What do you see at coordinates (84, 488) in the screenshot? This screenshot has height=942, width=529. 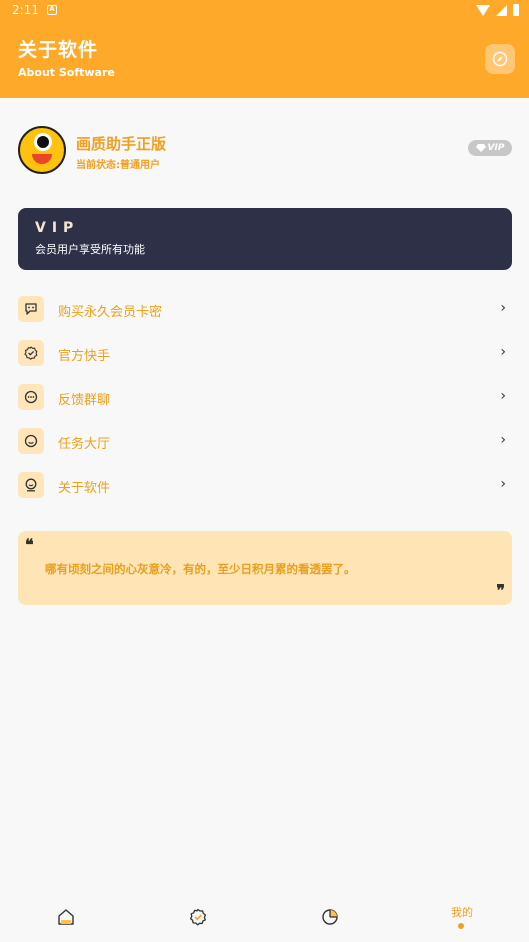 I see `menu-item-label: 关于软件` at bounding box center [84, 488].